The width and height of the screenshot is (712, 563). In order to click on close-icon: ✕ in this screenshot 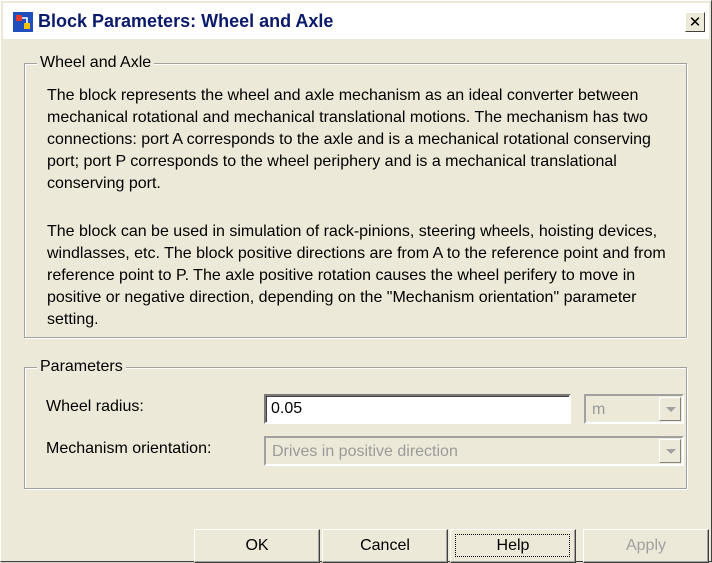, I will do `click(695, 22)`.